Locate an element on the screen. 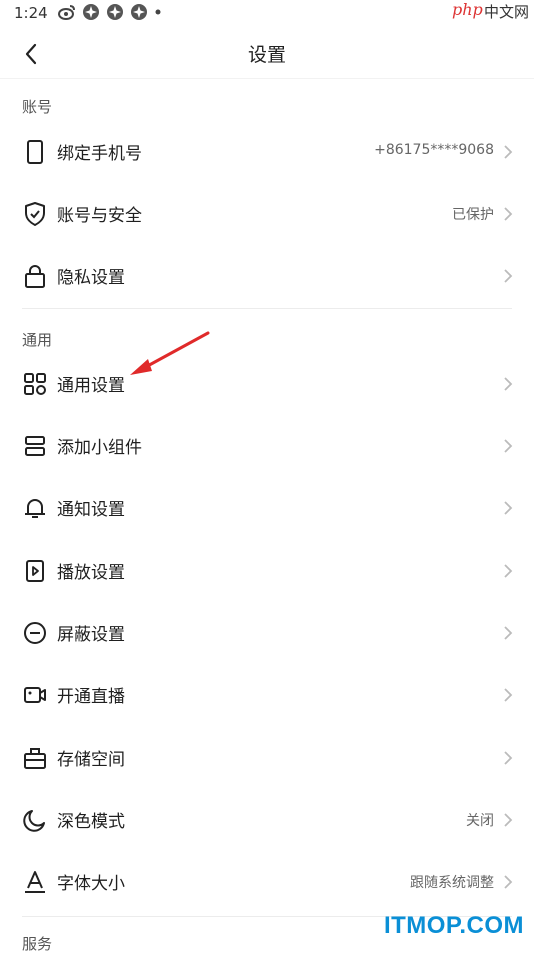 This screenshot has width=534, height=954. storage-icon is located at coordinates (35, 758).